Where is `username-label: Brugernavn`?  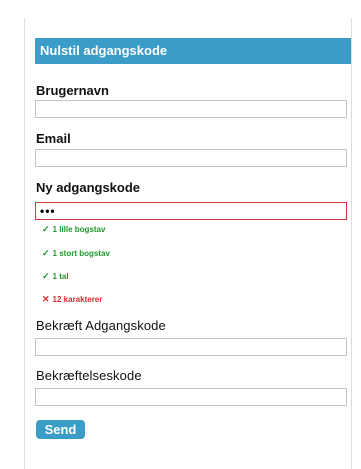
username-label: Brugernavn is located at coordinates (72, 90).